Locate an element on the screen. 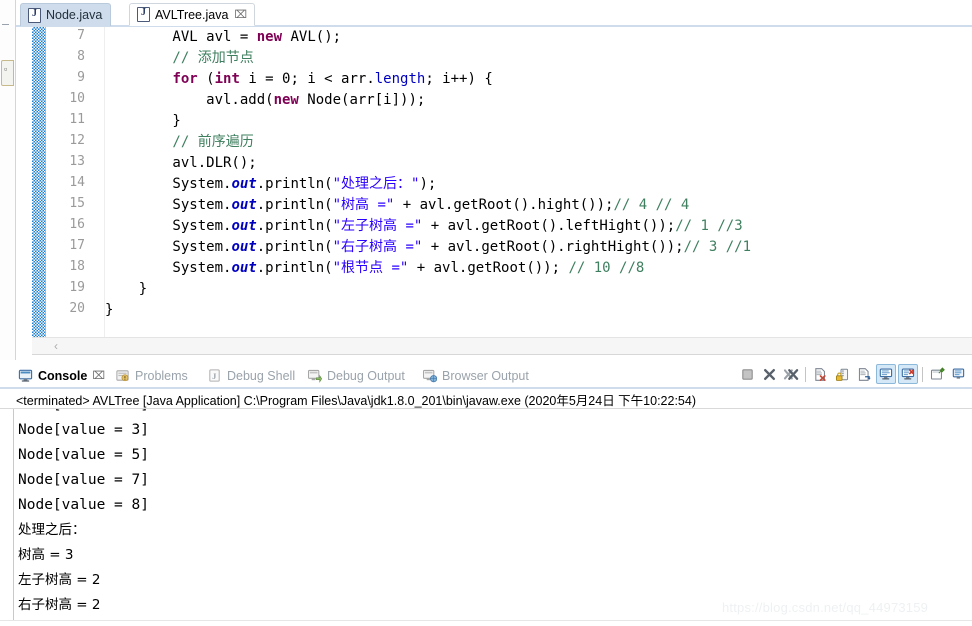  svg-text: J is located at coordinates (214, 376).